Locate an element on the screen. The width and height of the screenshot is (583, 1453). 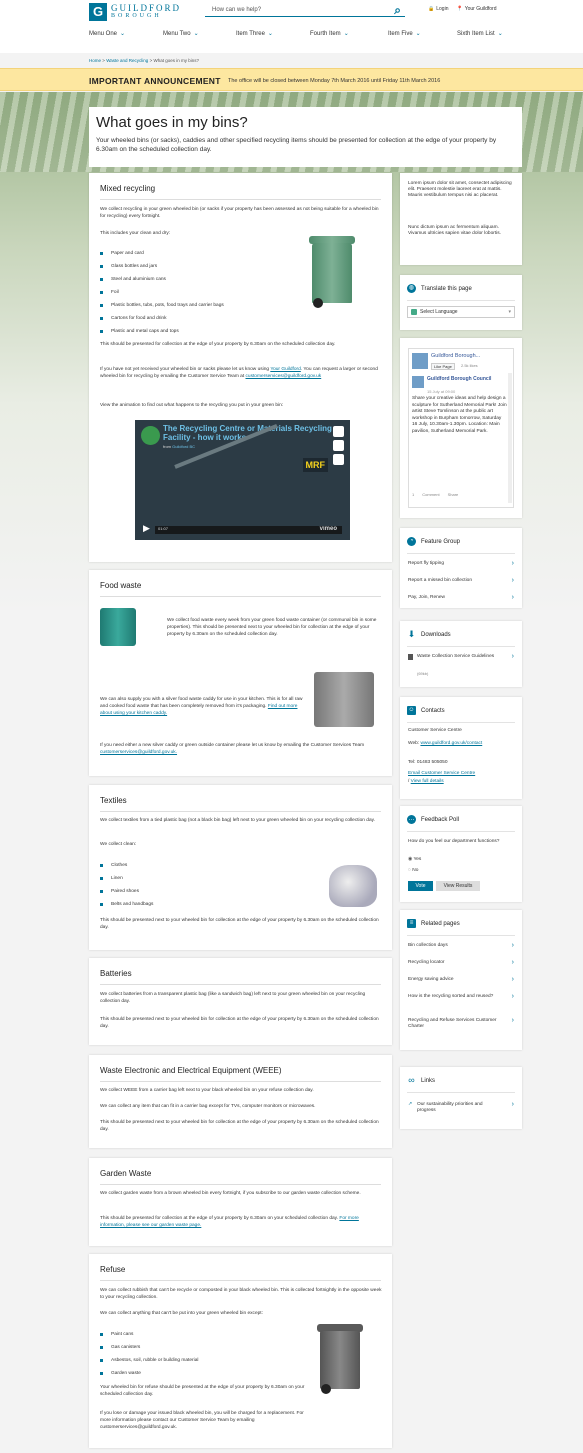
video-author: Guildford BC is located at coordinates (183, 446).